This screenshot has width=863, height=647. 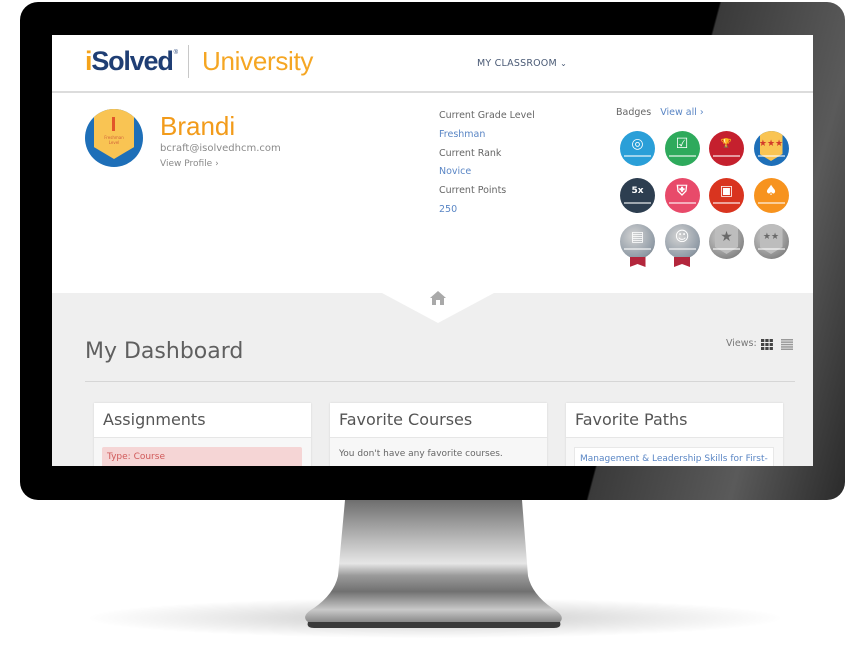 What do you see at coordinates (487, 210) in the screenshot?
I see `points-value: 250` at bounding box center [487, 210].